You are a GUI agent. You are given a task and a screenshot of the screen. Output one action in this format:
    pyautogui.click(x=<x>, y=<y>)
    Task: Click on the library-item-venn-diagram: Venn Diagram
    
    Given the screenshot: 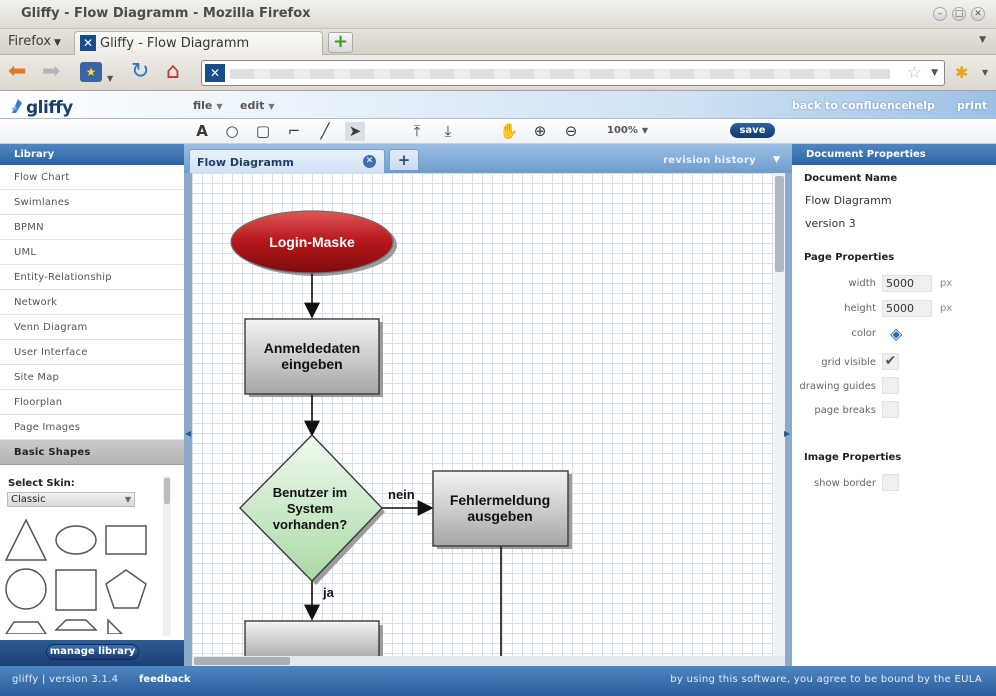 What is the action you would take?
    pyautogui.click(x=92, y=327)
    